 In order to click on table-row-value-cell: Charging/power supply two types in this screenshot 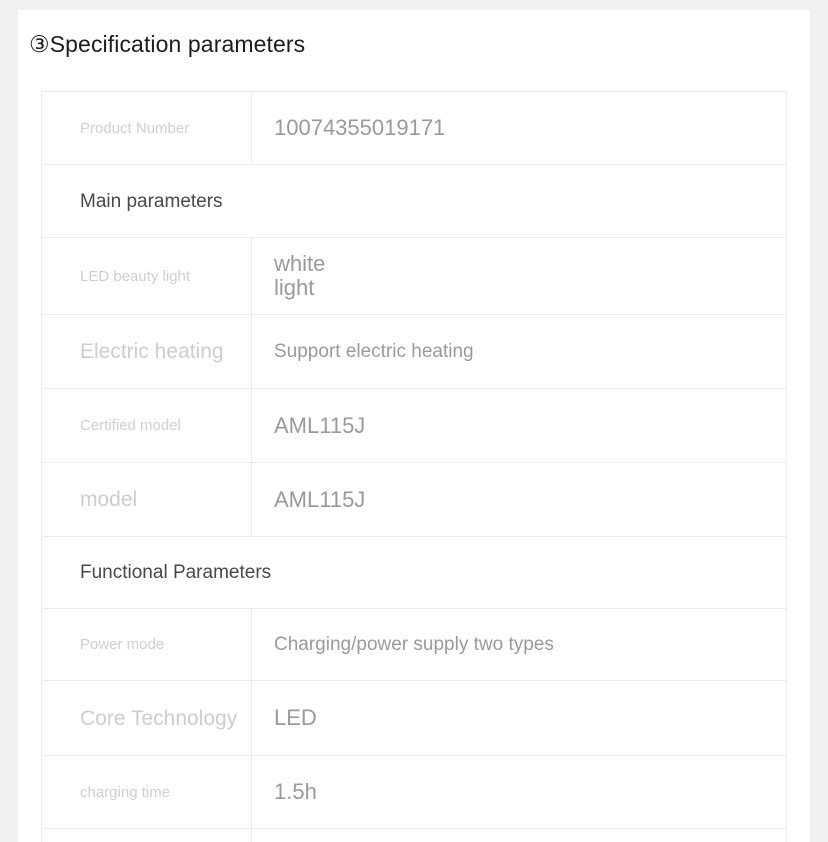, I will do `click(519, 644)`.